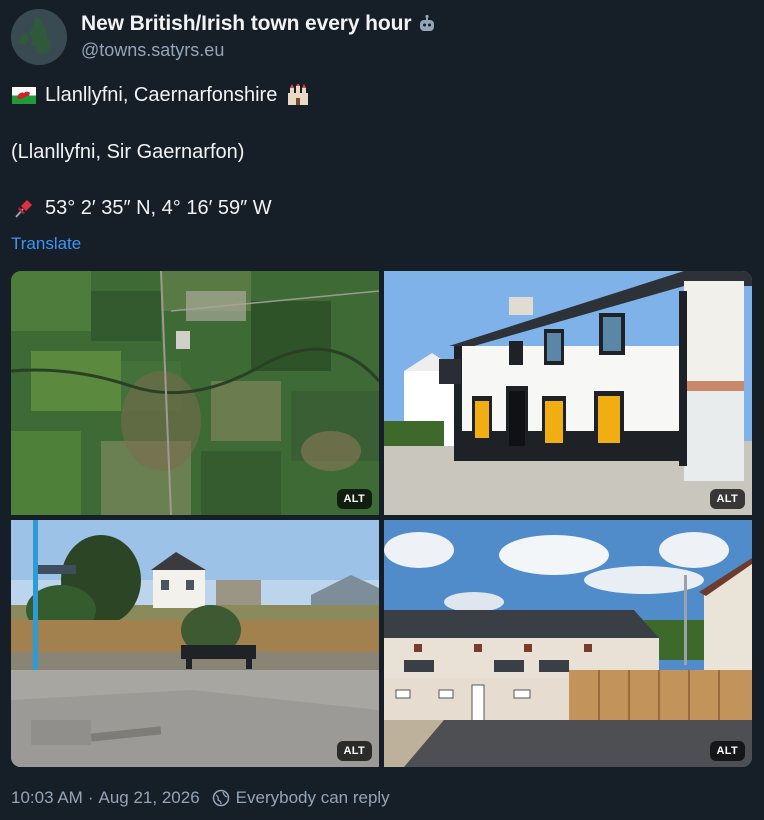 This screenshot has height=820, width=764. Describe the element at coordinates (427, 24) in the screenshot. I see `bot-icon` at that location.